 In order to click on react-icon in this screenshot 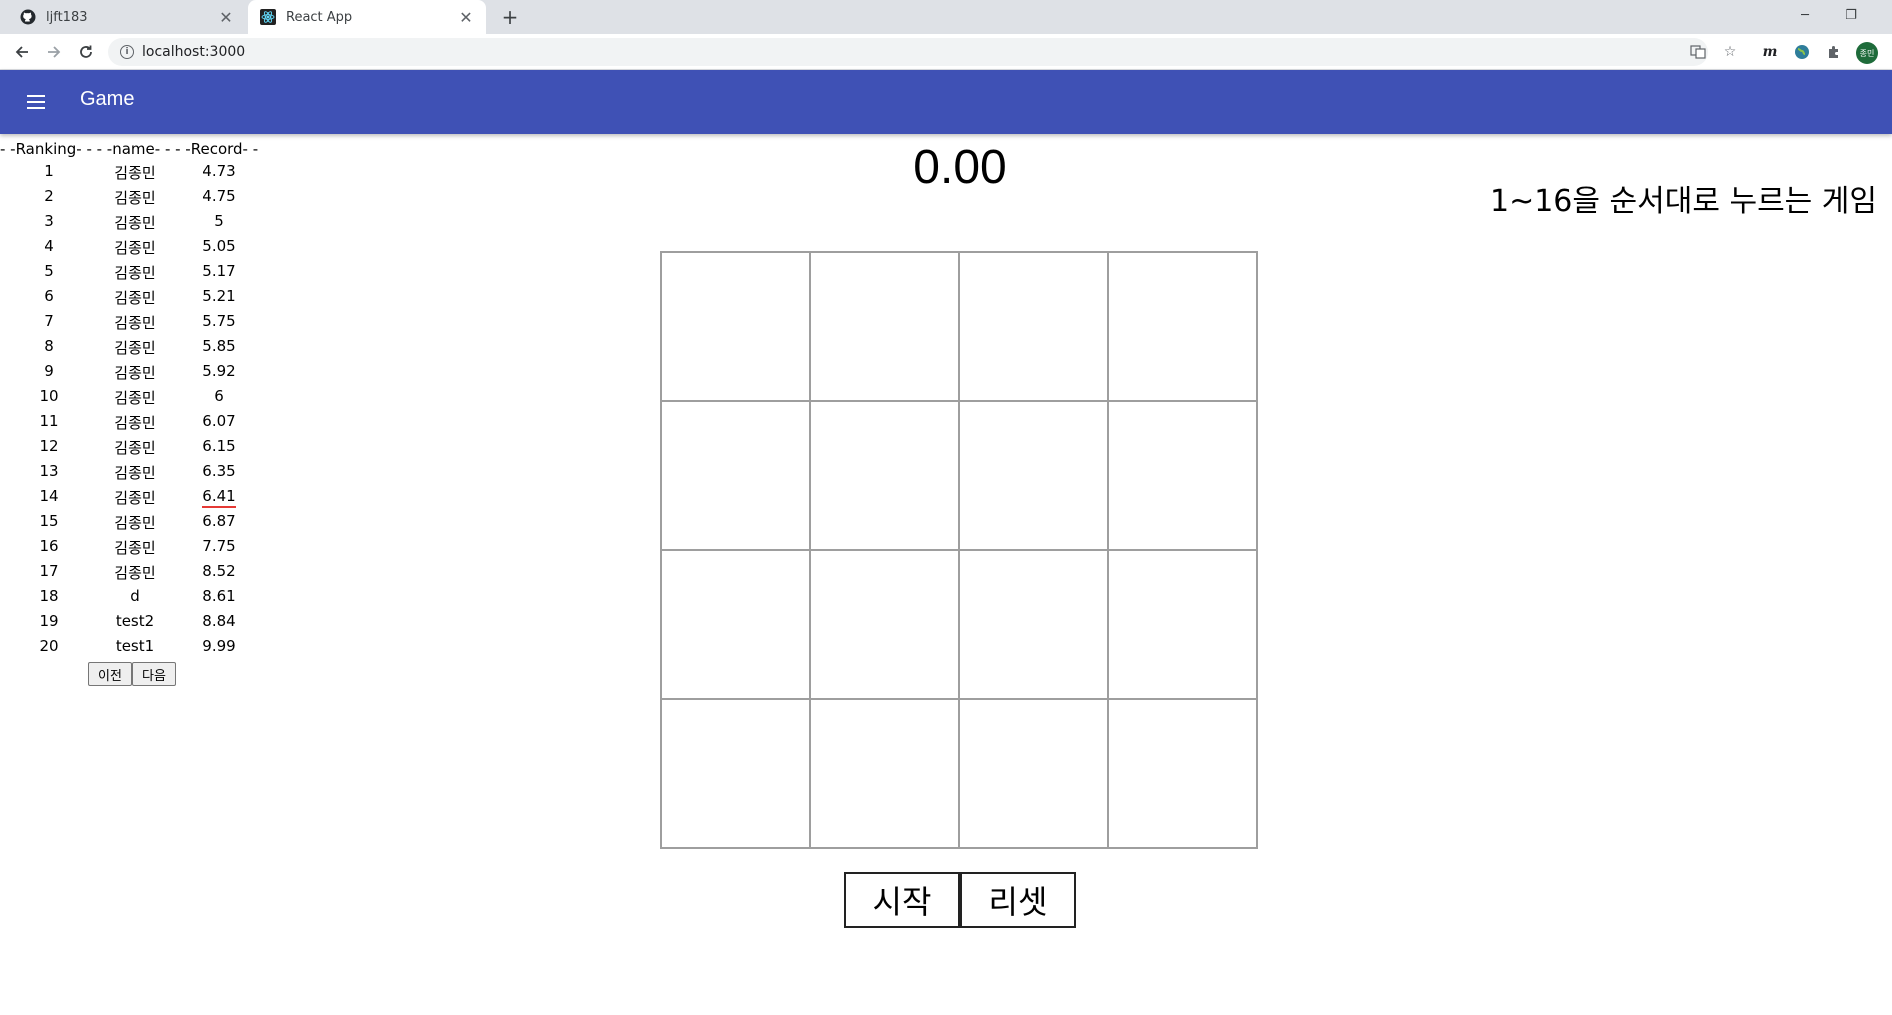, I will do `click(268, 17)`.